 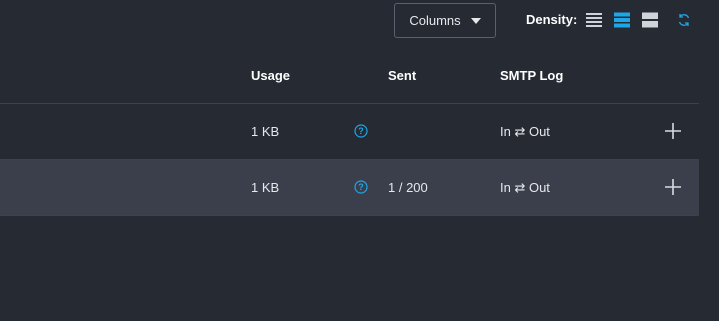 What do you see at coordinates (359, 22) in the screenshot?
I see `table-toolbar: Columns Density:` at bounding box center [359, 22].